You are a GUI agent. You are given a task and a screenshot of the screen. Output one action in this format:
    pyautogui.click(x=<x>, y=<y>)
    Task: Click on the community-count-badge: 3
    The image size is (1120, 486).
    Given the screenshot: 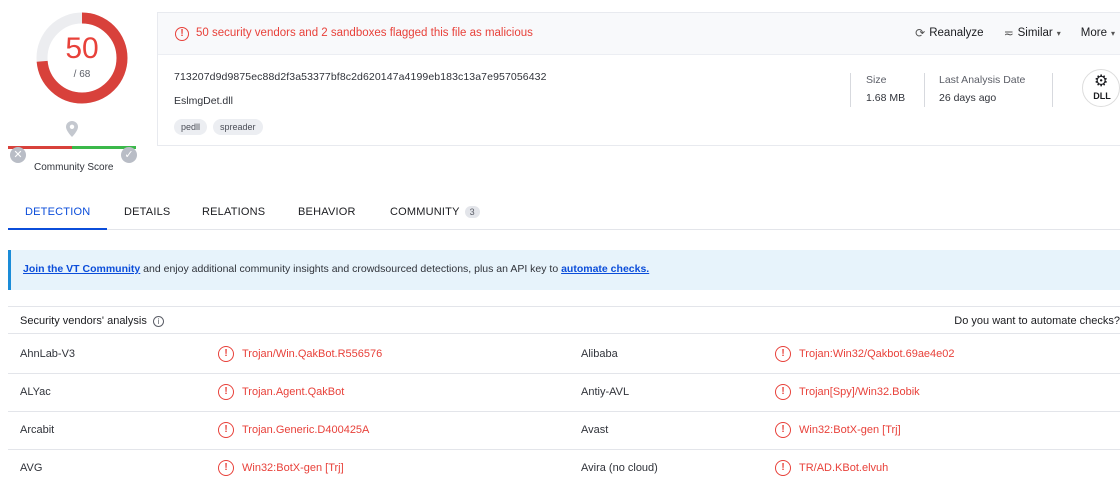 What is the action you would take?
    pyautogui.click(x=472, y=212)
    